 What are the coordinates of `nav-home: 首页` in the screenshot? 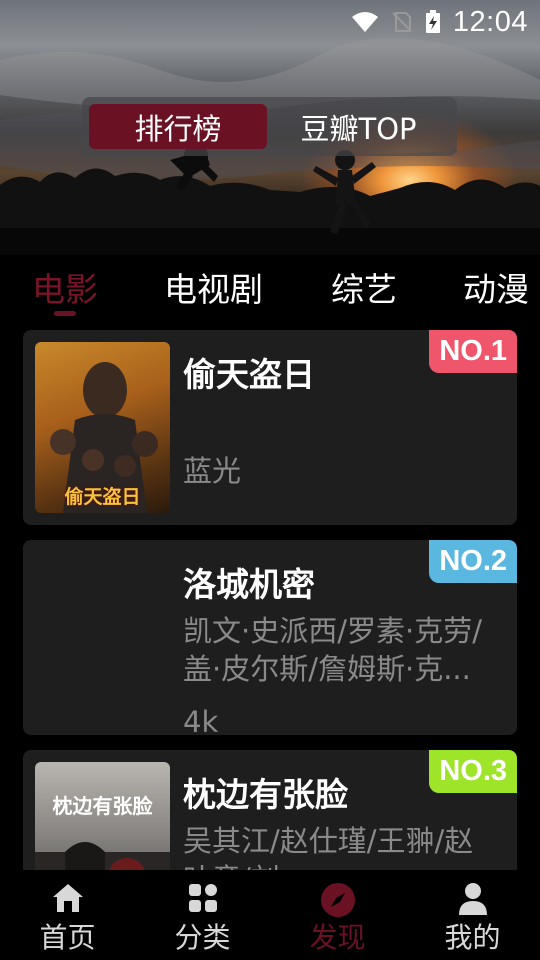 It's located at (67, 915).